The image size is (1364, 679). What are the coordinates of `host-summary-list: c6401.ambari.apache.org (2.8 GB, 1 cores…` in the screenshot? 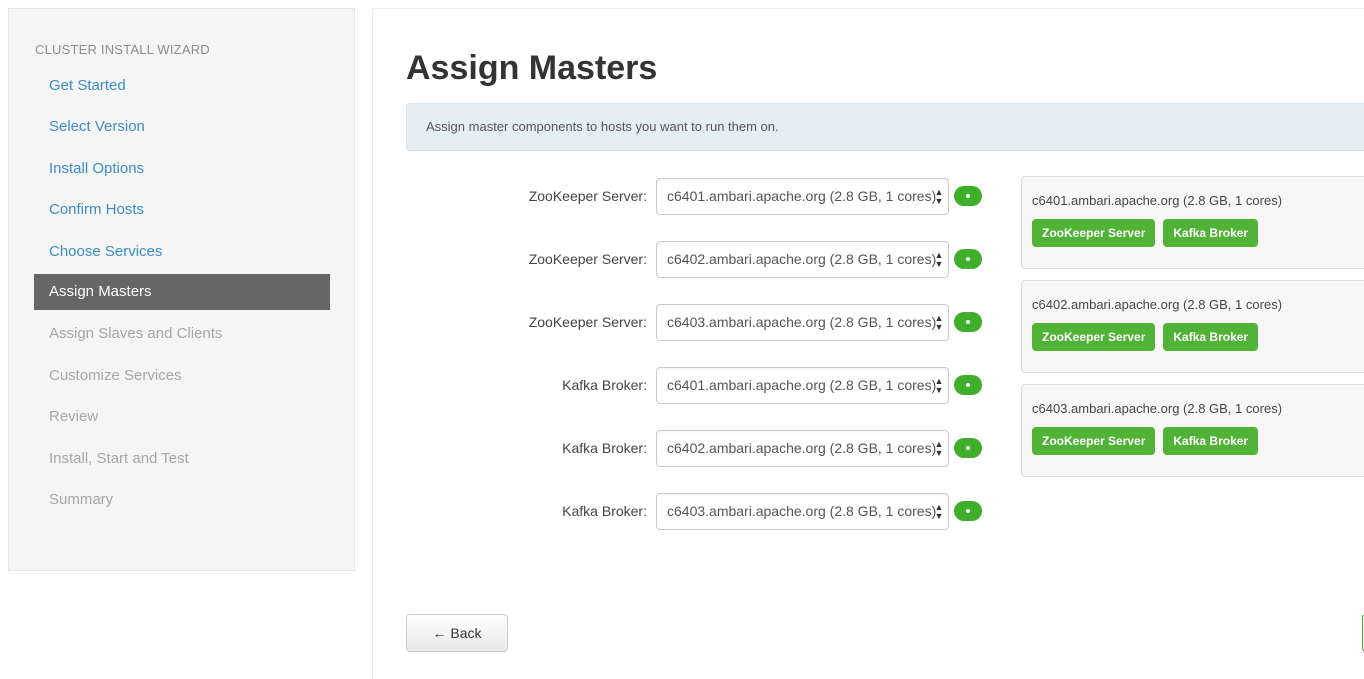 It's located at (1192, 332).